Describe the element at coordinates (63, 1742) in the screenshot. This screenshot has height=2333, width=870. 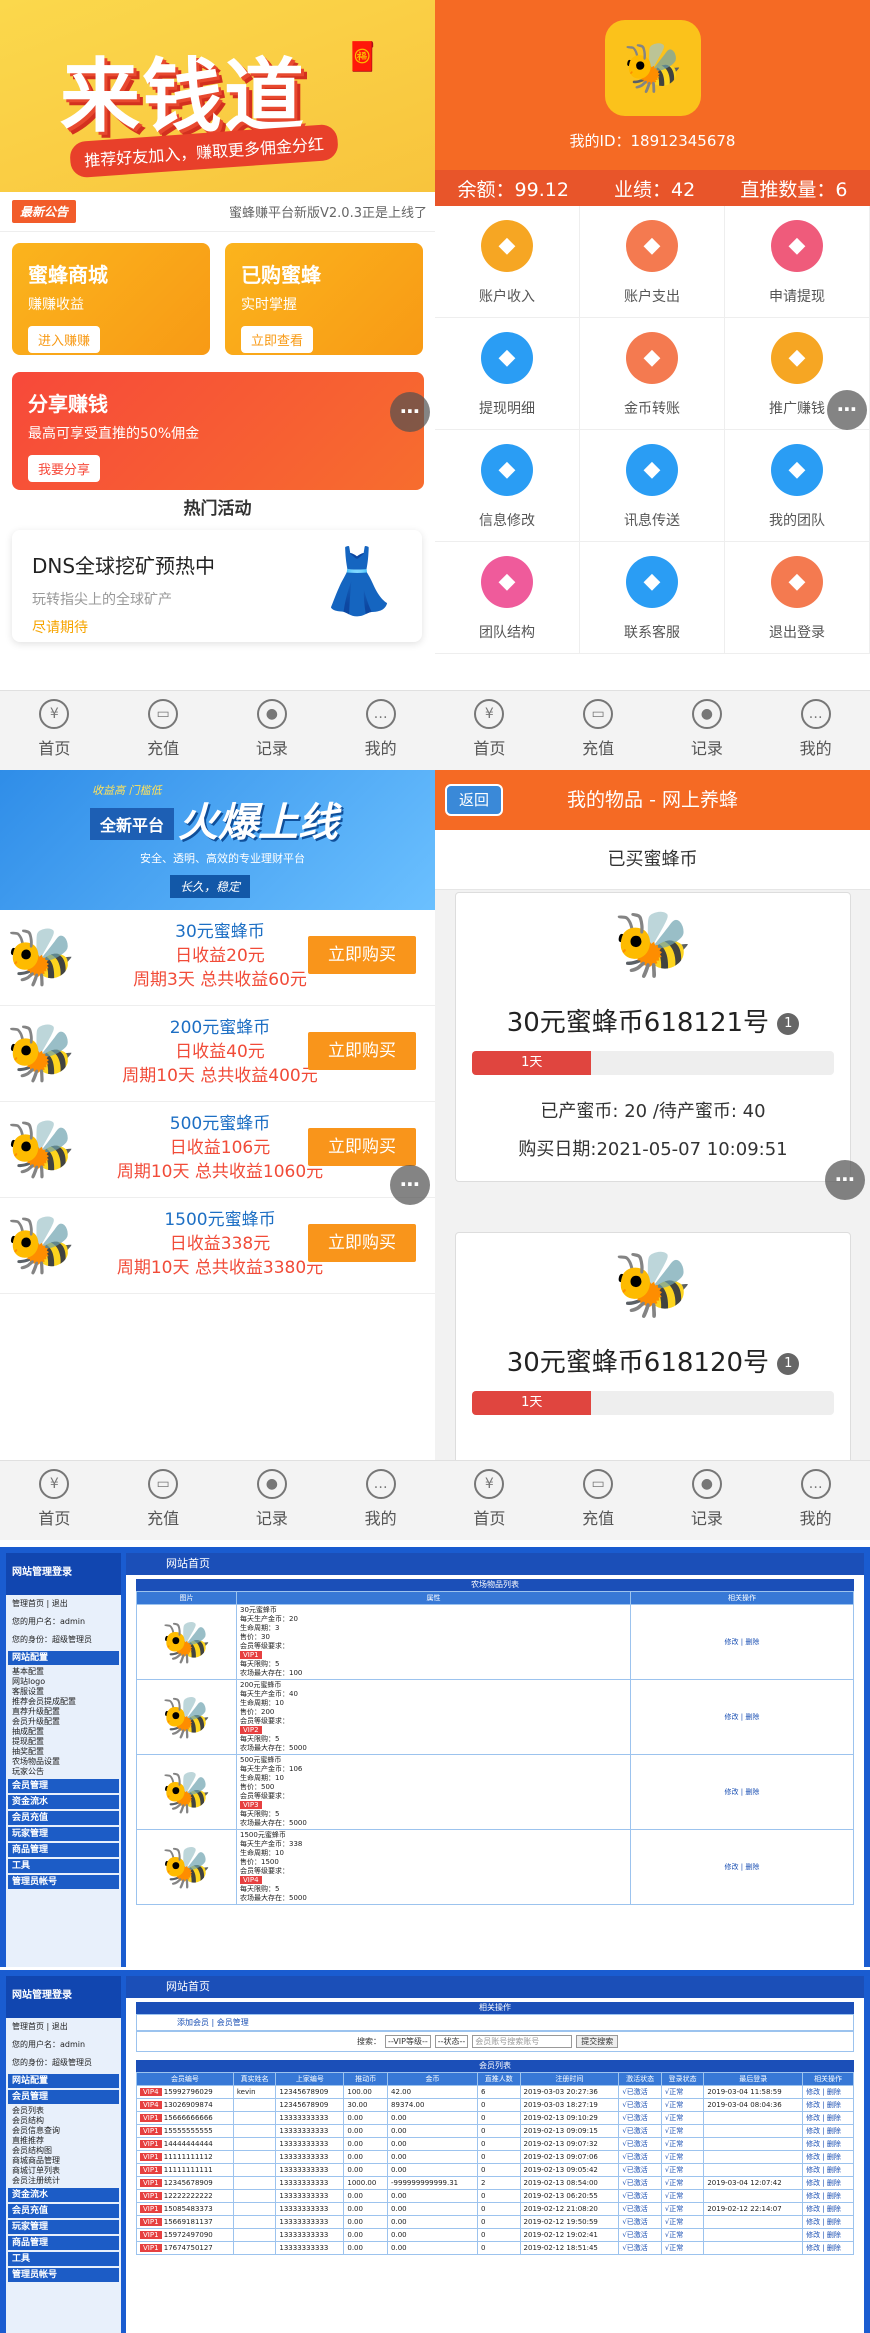
I see `menu-link: 提现配置` at that location.